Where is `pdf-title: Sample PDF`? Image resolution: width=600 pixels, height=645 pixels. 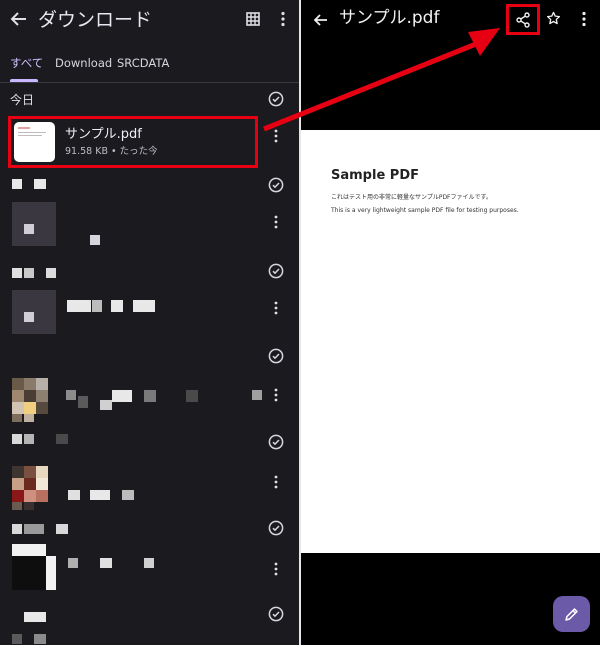 pdf-title: Sample PDF is located at coordinates (375, 175).